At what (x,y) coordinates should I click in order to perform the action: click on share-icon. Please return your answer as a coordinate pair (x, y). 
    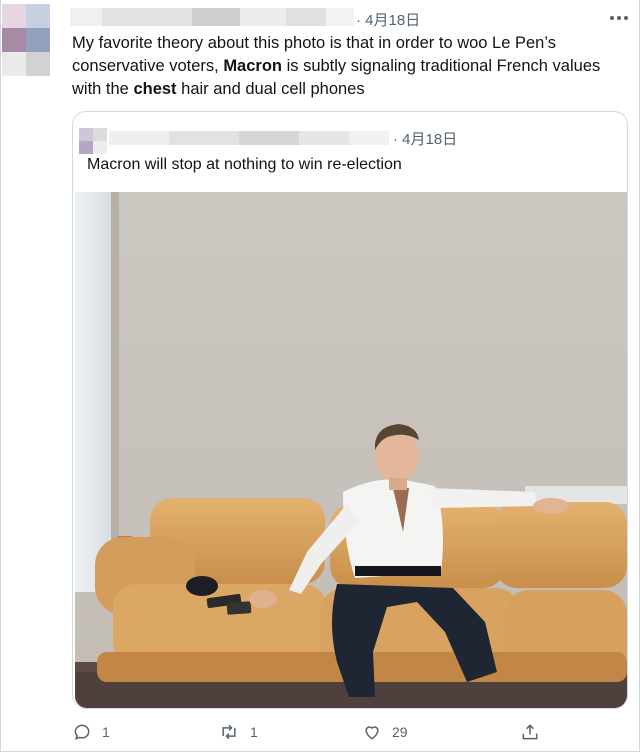
    Looking at the image, I should click on (530, 732).